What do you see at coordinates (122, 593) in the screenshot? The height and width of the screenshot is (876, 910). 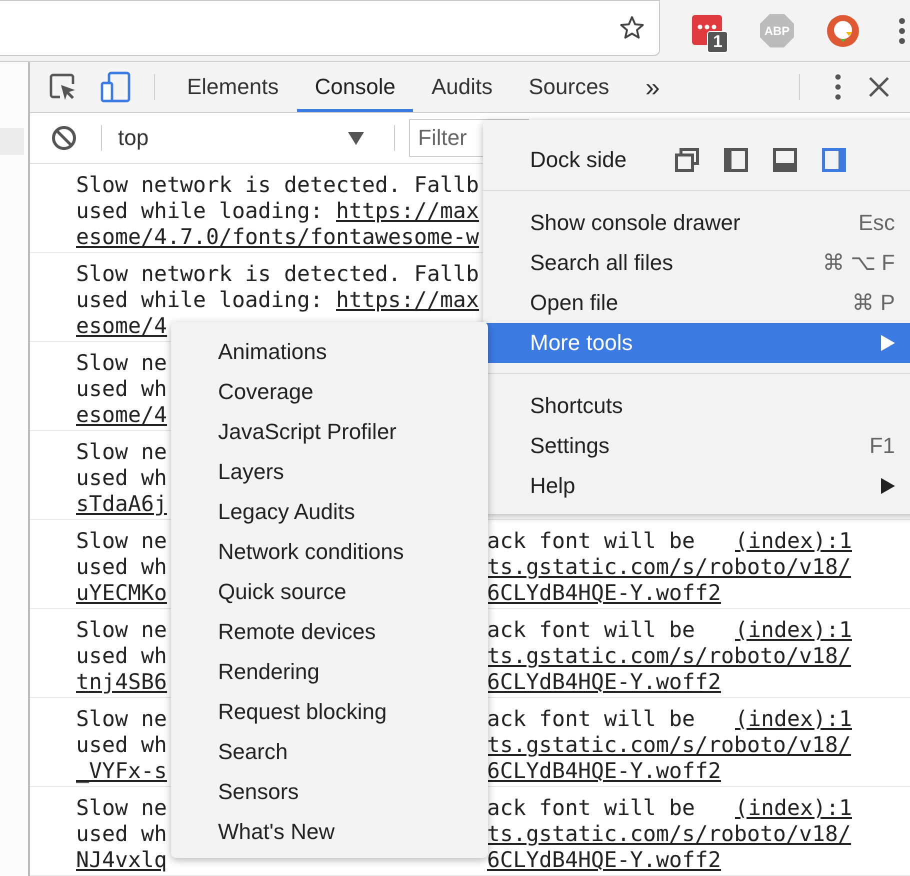 I see `url-link: uYECMKo` at bounding box center [122, 593].